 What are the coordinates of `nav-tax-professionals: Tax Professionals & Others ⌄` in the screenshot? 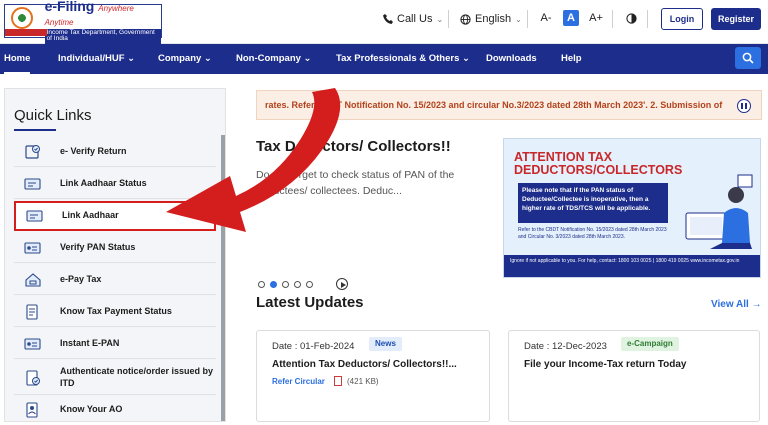 It's located at (403, 59).